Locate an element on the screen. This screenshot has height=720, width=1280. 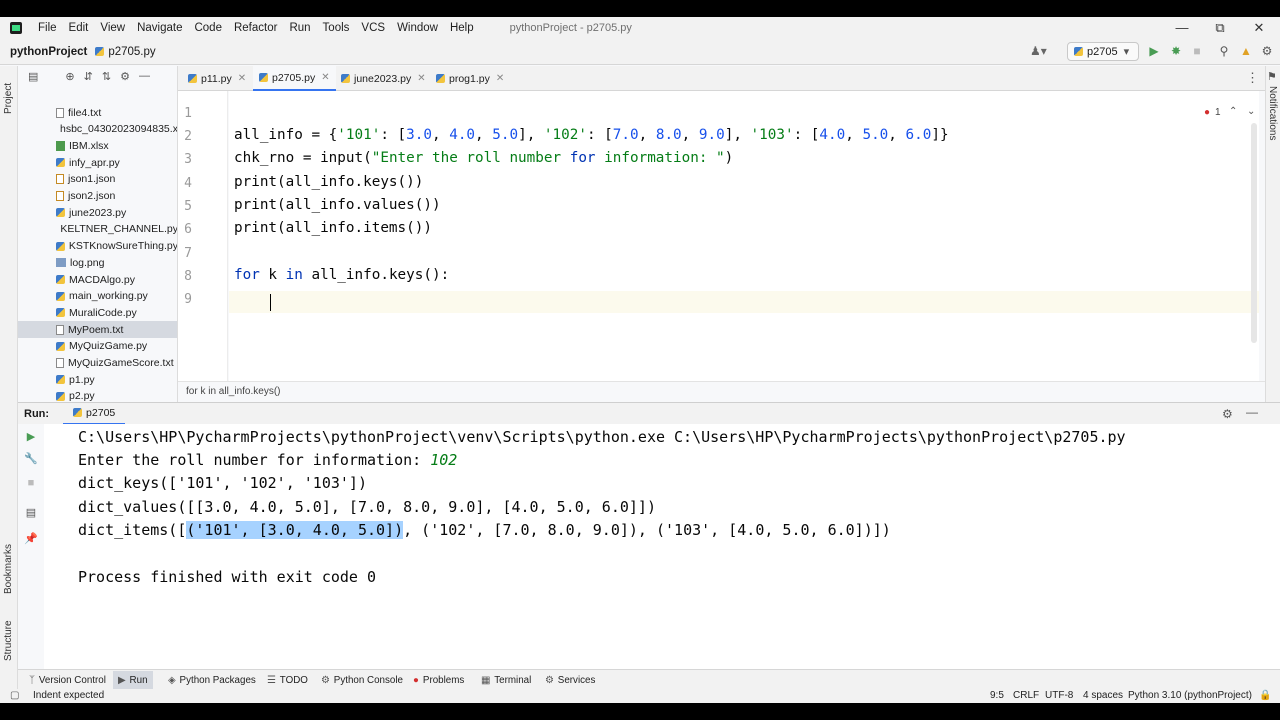
line-separator: CRLF is located at coordinates (1026, 696).